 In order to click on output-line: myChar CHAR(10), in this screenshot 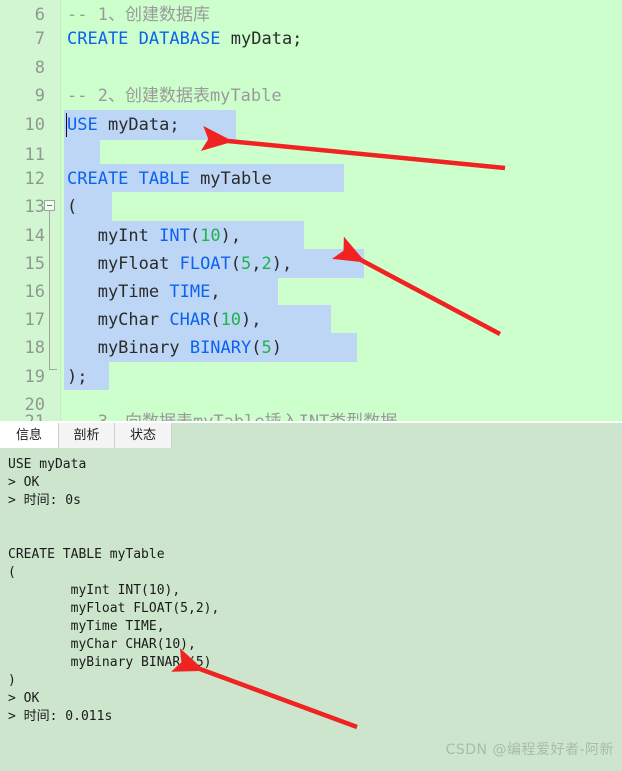, I will do `click(102, 644)`.